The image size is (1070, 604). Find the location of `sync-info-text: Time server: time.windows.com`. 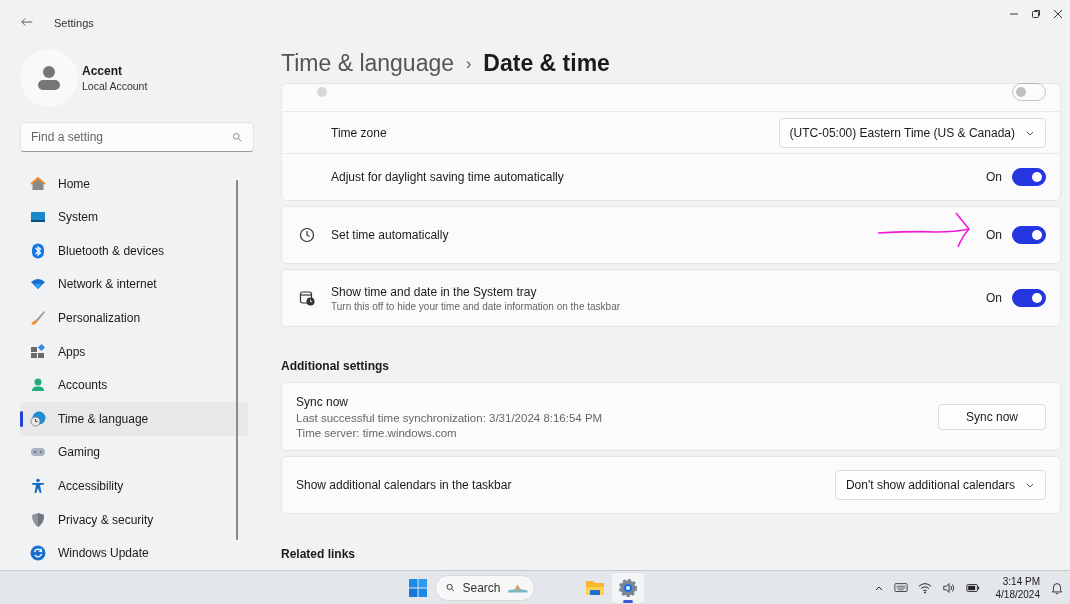

sync-info-text: Time server: time.windows.com is located at coordinates (377, 432).